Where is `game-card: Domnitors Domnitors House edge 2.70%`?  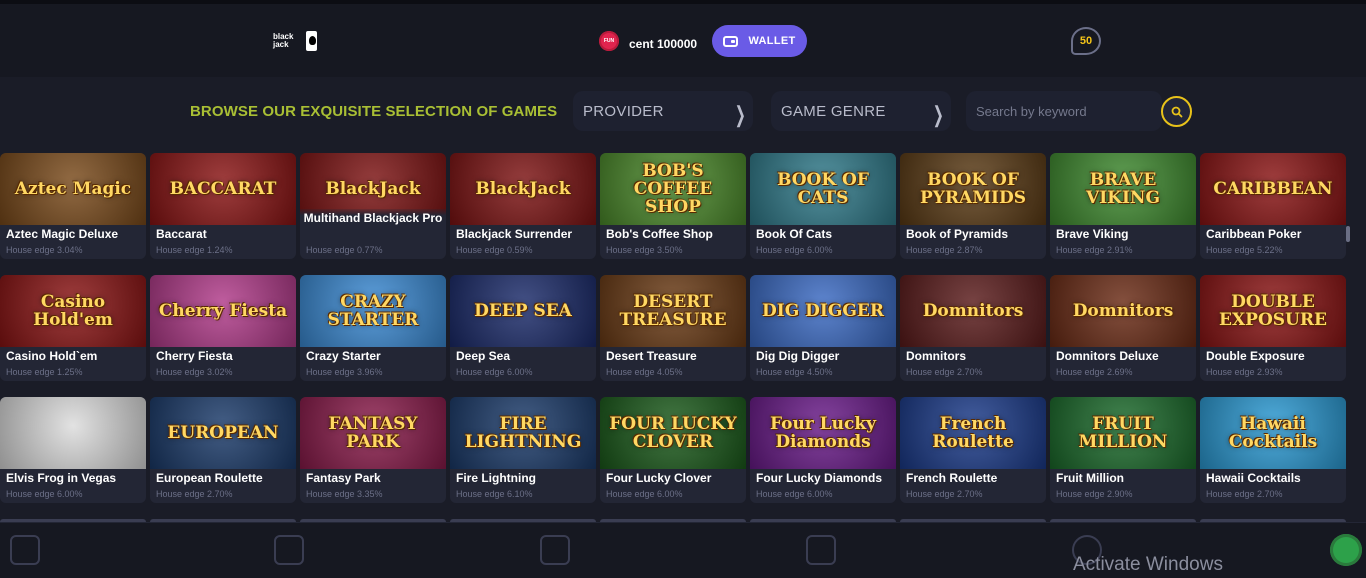 game-card: Domnitors Domnitors House edge 2.70% is located at coordinates (973, 328).